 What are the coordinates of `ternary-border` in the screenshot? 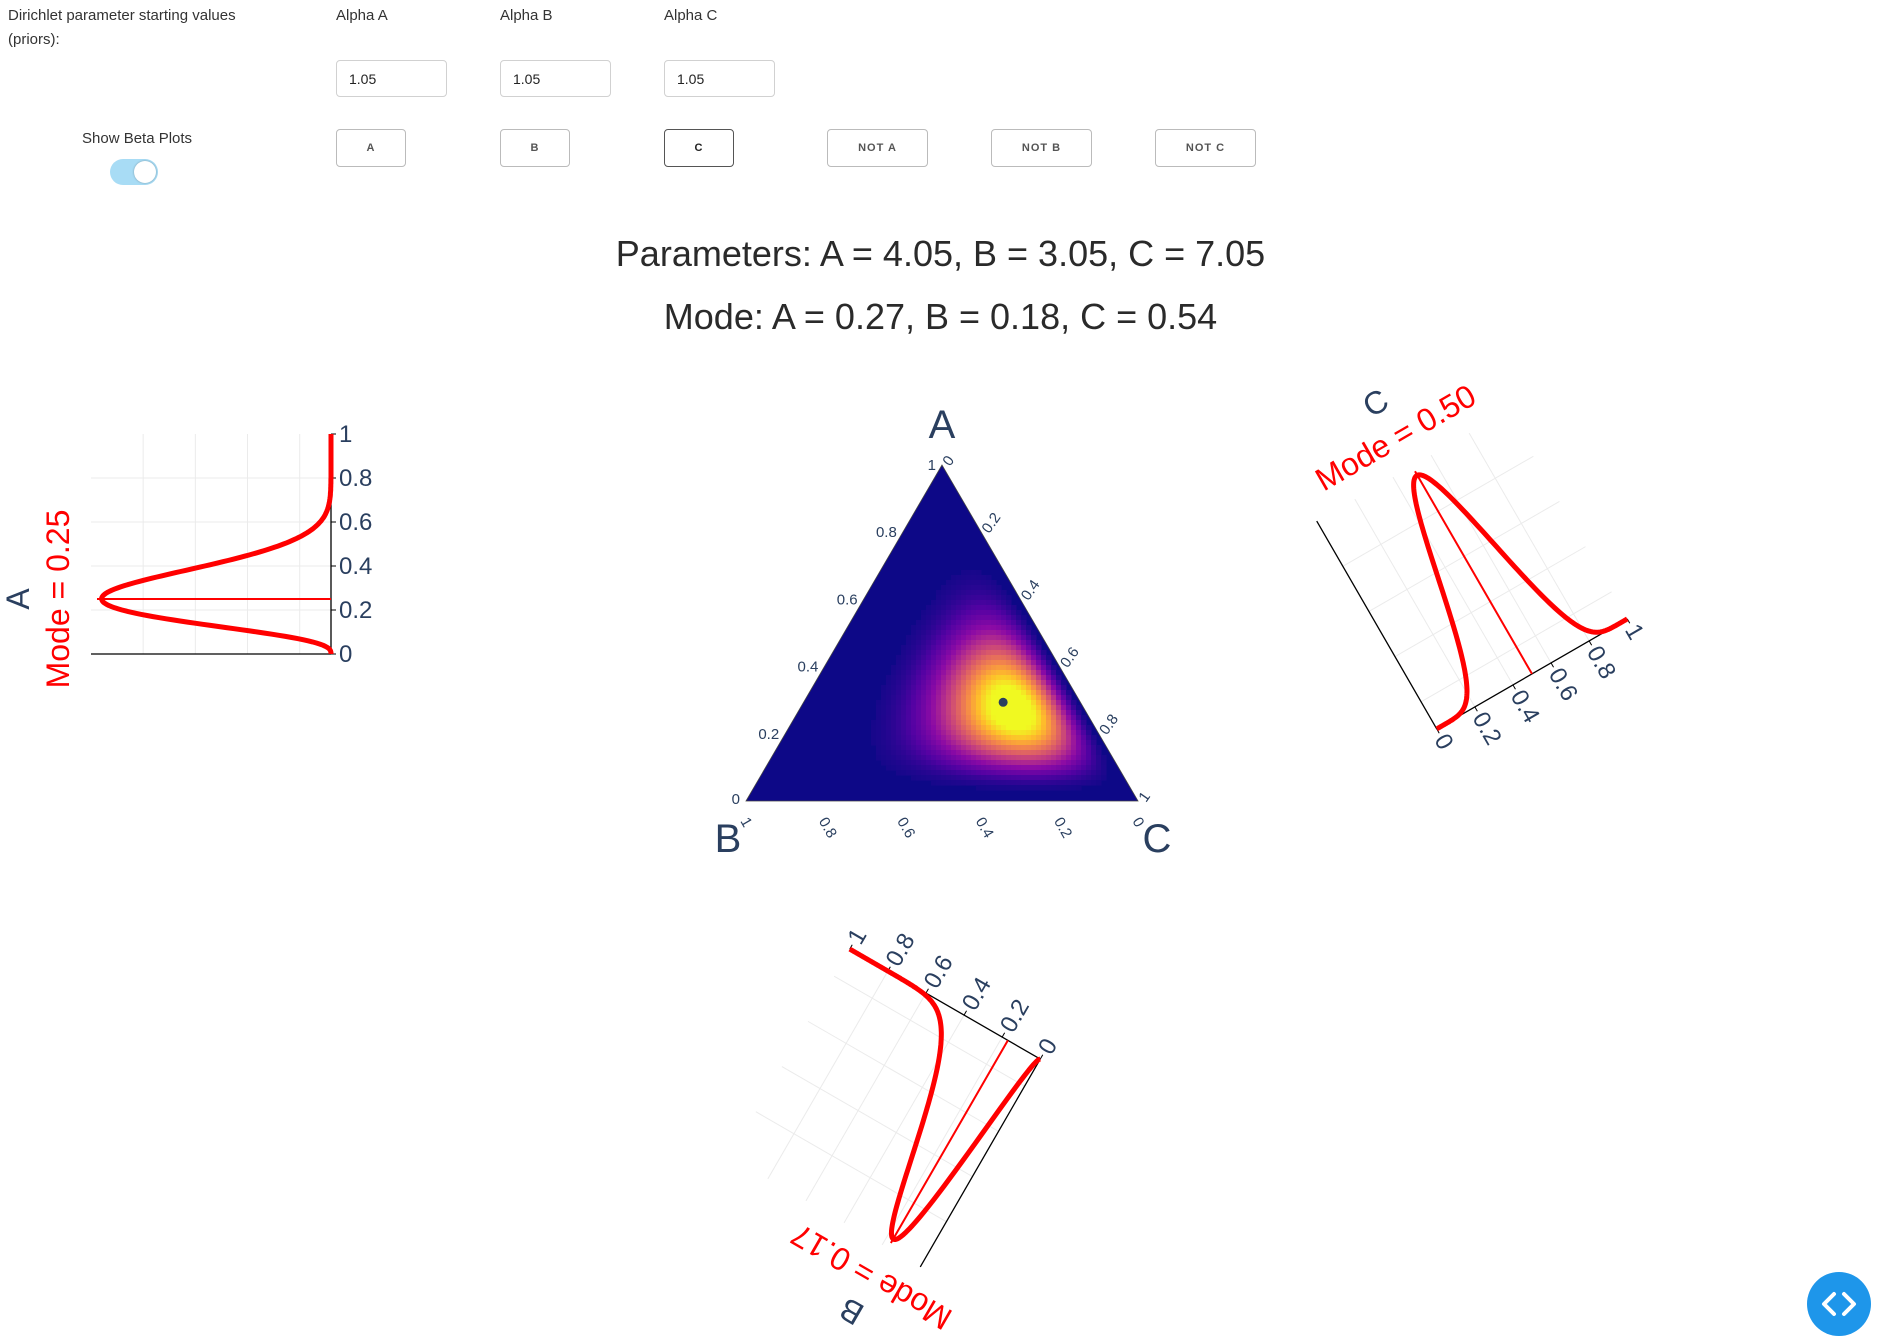 It's located at (942, 633).